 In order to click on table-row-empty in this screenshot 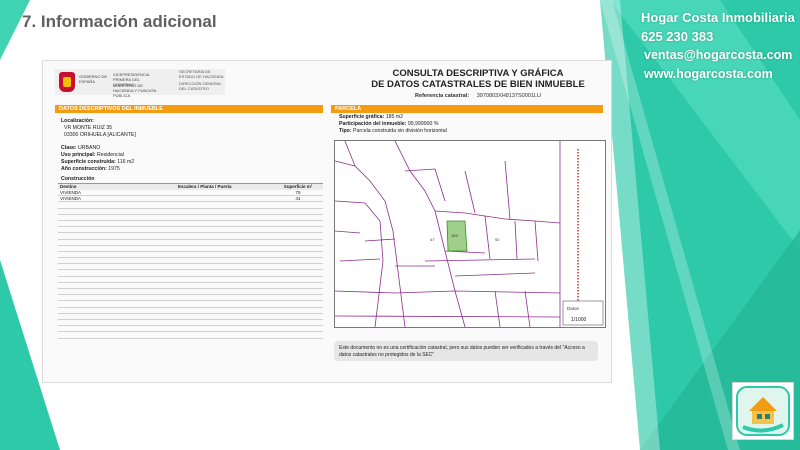, I will do `click(190, 335)`.